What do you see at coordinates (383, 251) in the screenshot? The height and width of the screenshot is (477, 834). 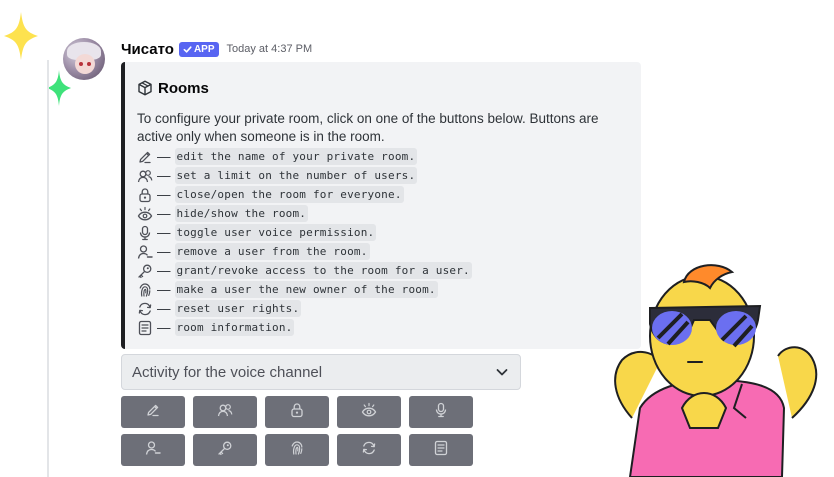 I see `list-item: — remove a user from the room.` at bounding box center [383, 251].